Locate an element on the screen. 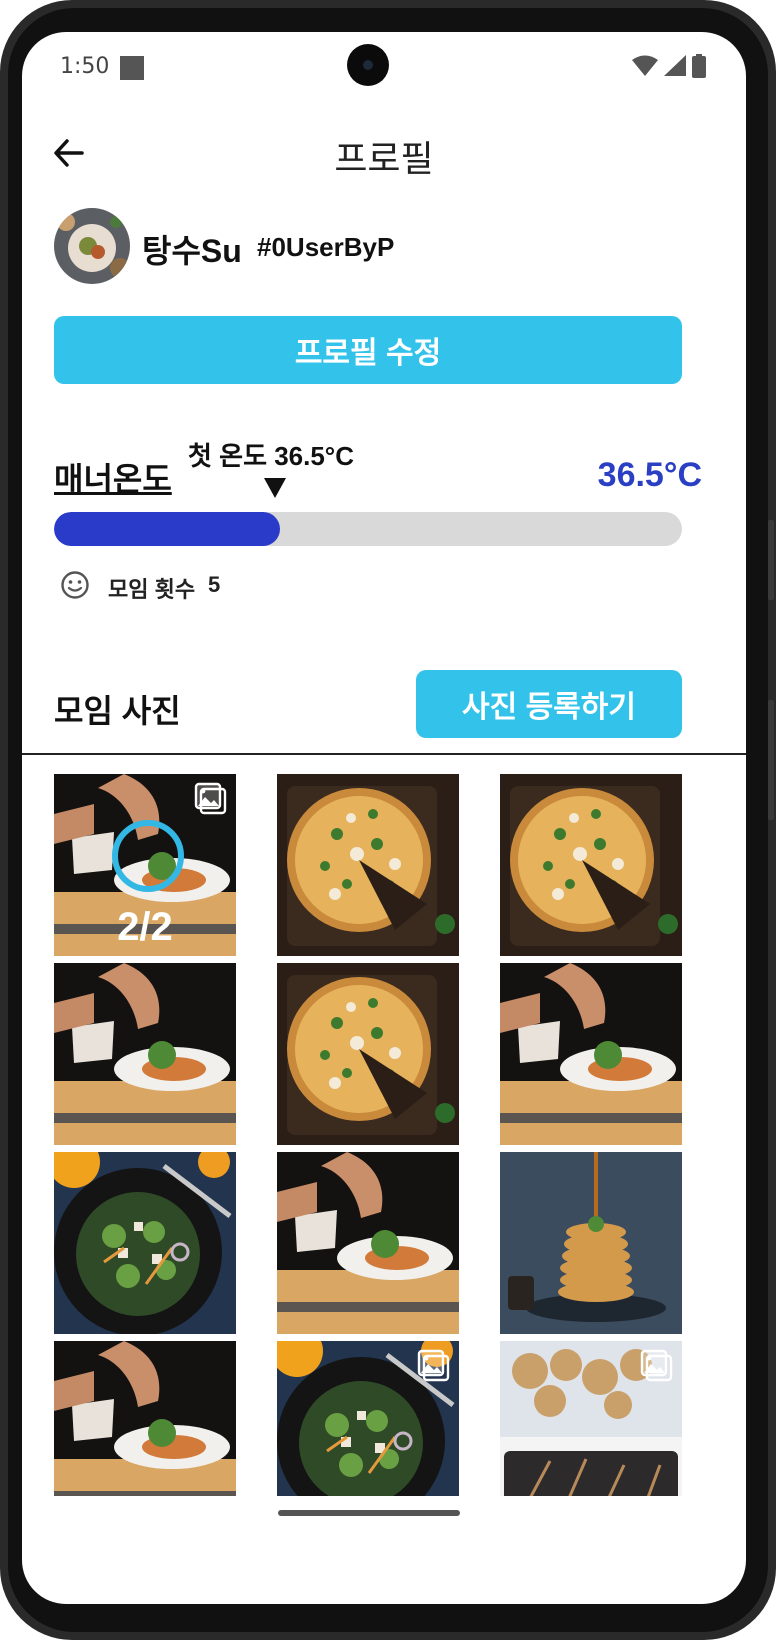 The height and width of the screenshot is (1640, 776). home-indicator is located at coordinates (369, 1513).